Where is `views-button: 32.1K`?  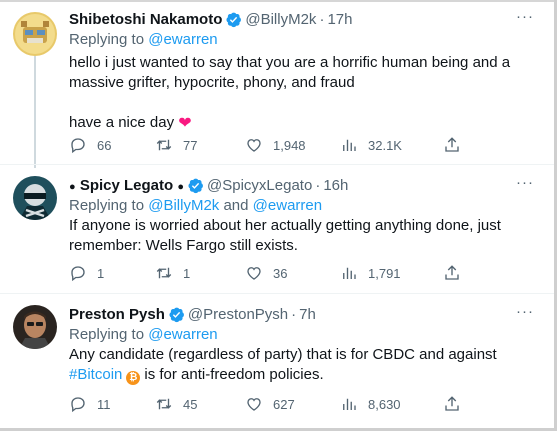 views-button: 32.1K is located at coordinates (371, 145).